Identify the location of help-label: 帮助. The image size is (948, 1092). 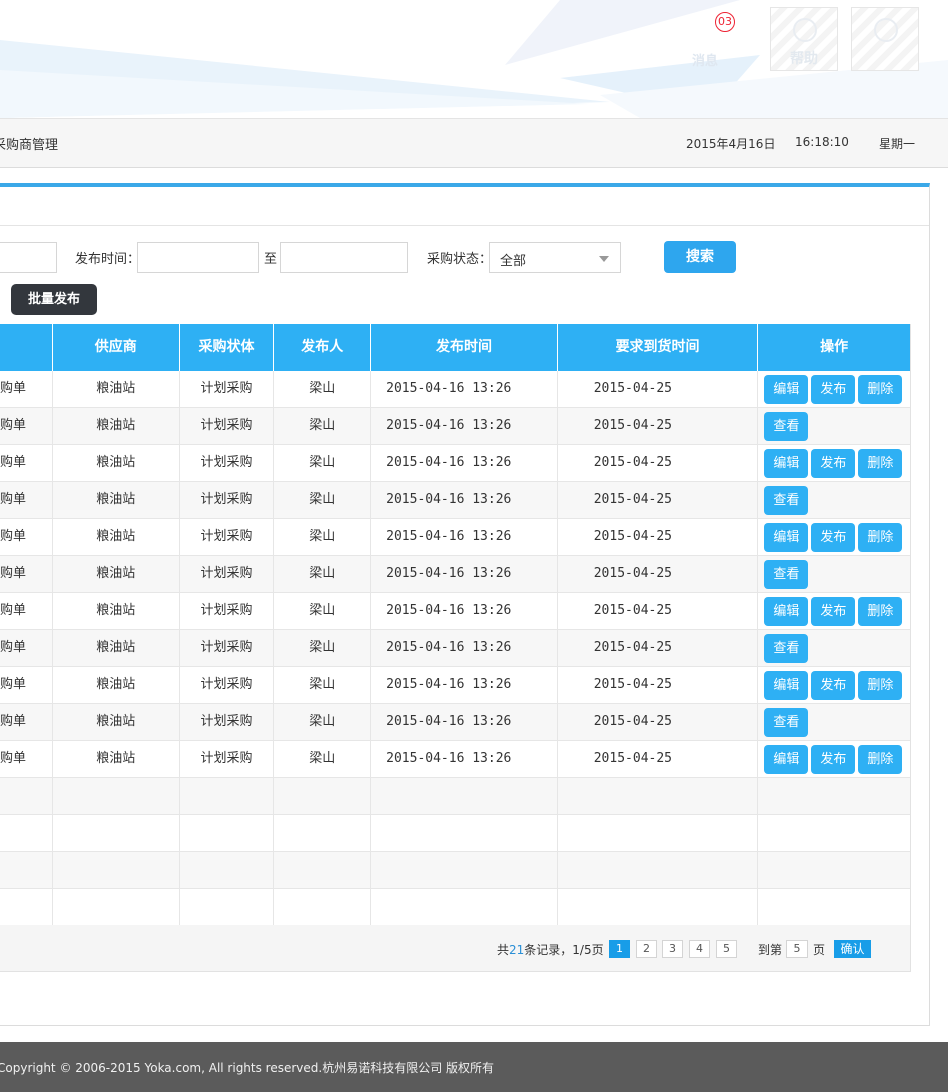
(804, 59).